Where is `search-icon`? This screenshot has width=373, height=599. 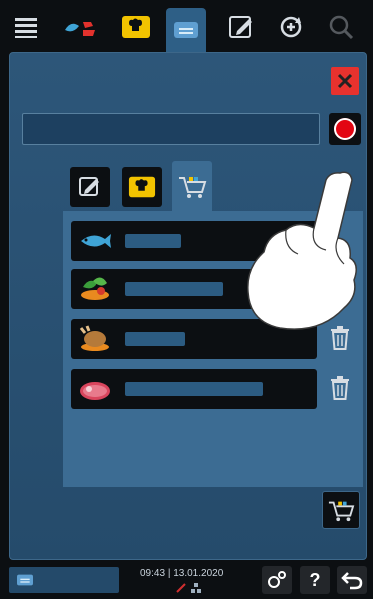 search-icon is located at coordinates (342, 27).